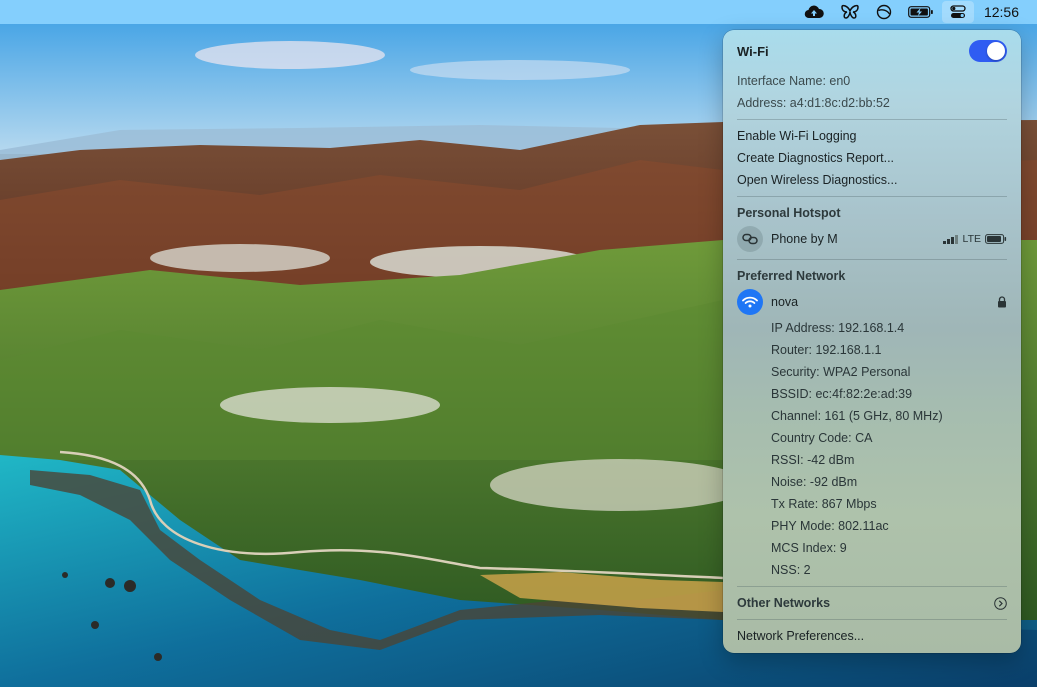  What do you see at coordinates (789, 213) in the screenshot?
I see `personal-hotspot-header: Personal Hotspot` at bounding box center [789, 213].